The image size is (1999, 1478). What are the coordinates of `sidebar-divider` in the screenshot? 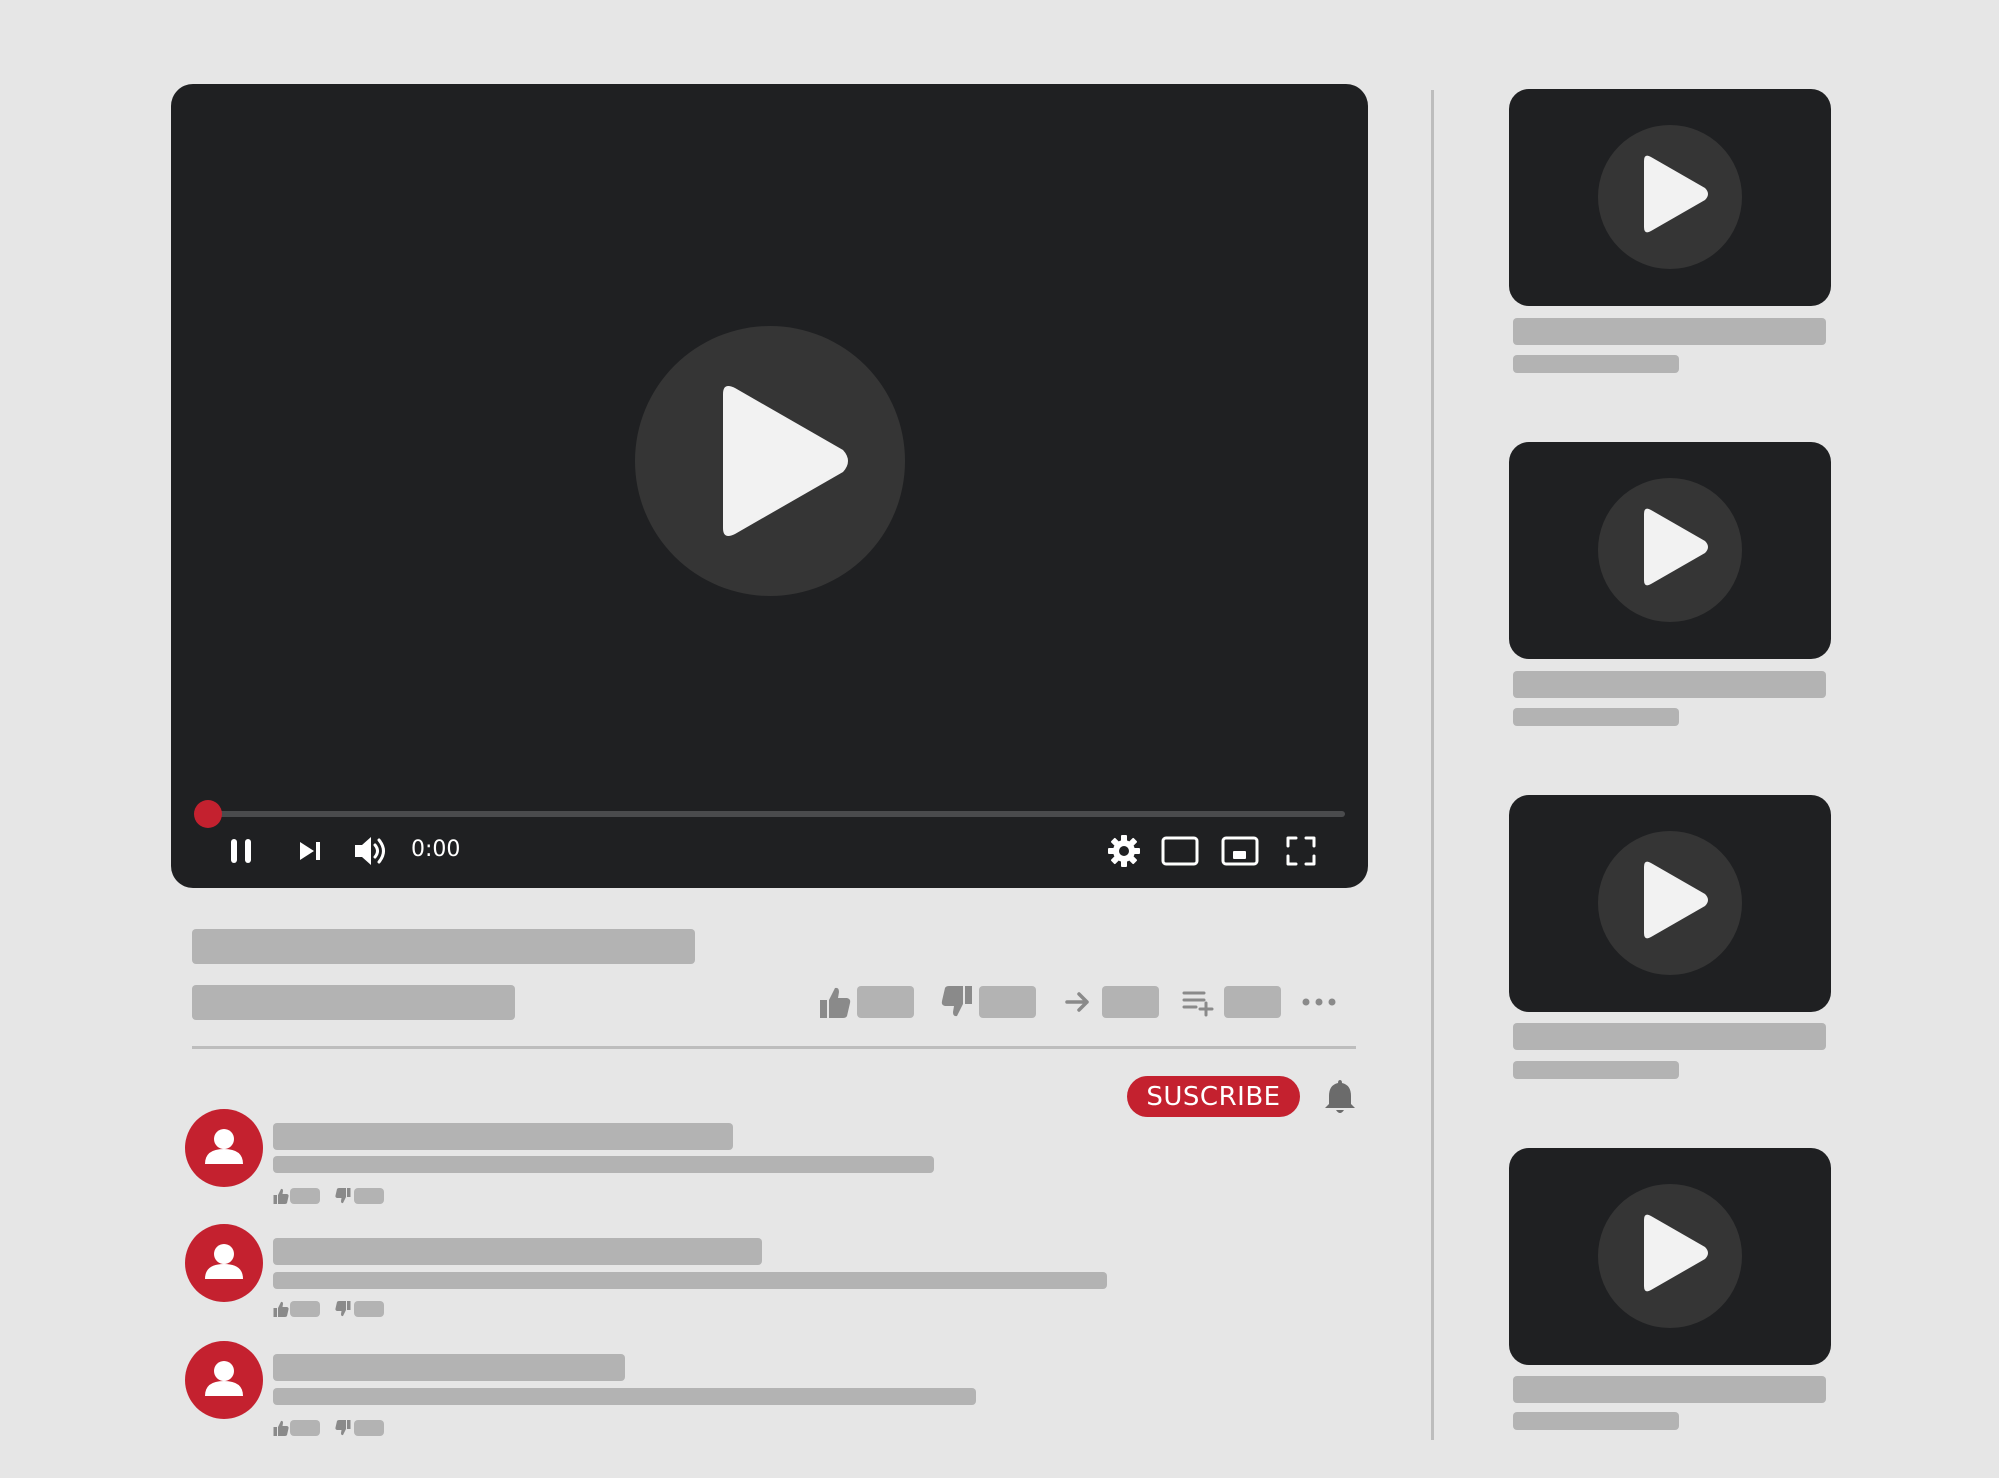 It's located at (1432, 765).